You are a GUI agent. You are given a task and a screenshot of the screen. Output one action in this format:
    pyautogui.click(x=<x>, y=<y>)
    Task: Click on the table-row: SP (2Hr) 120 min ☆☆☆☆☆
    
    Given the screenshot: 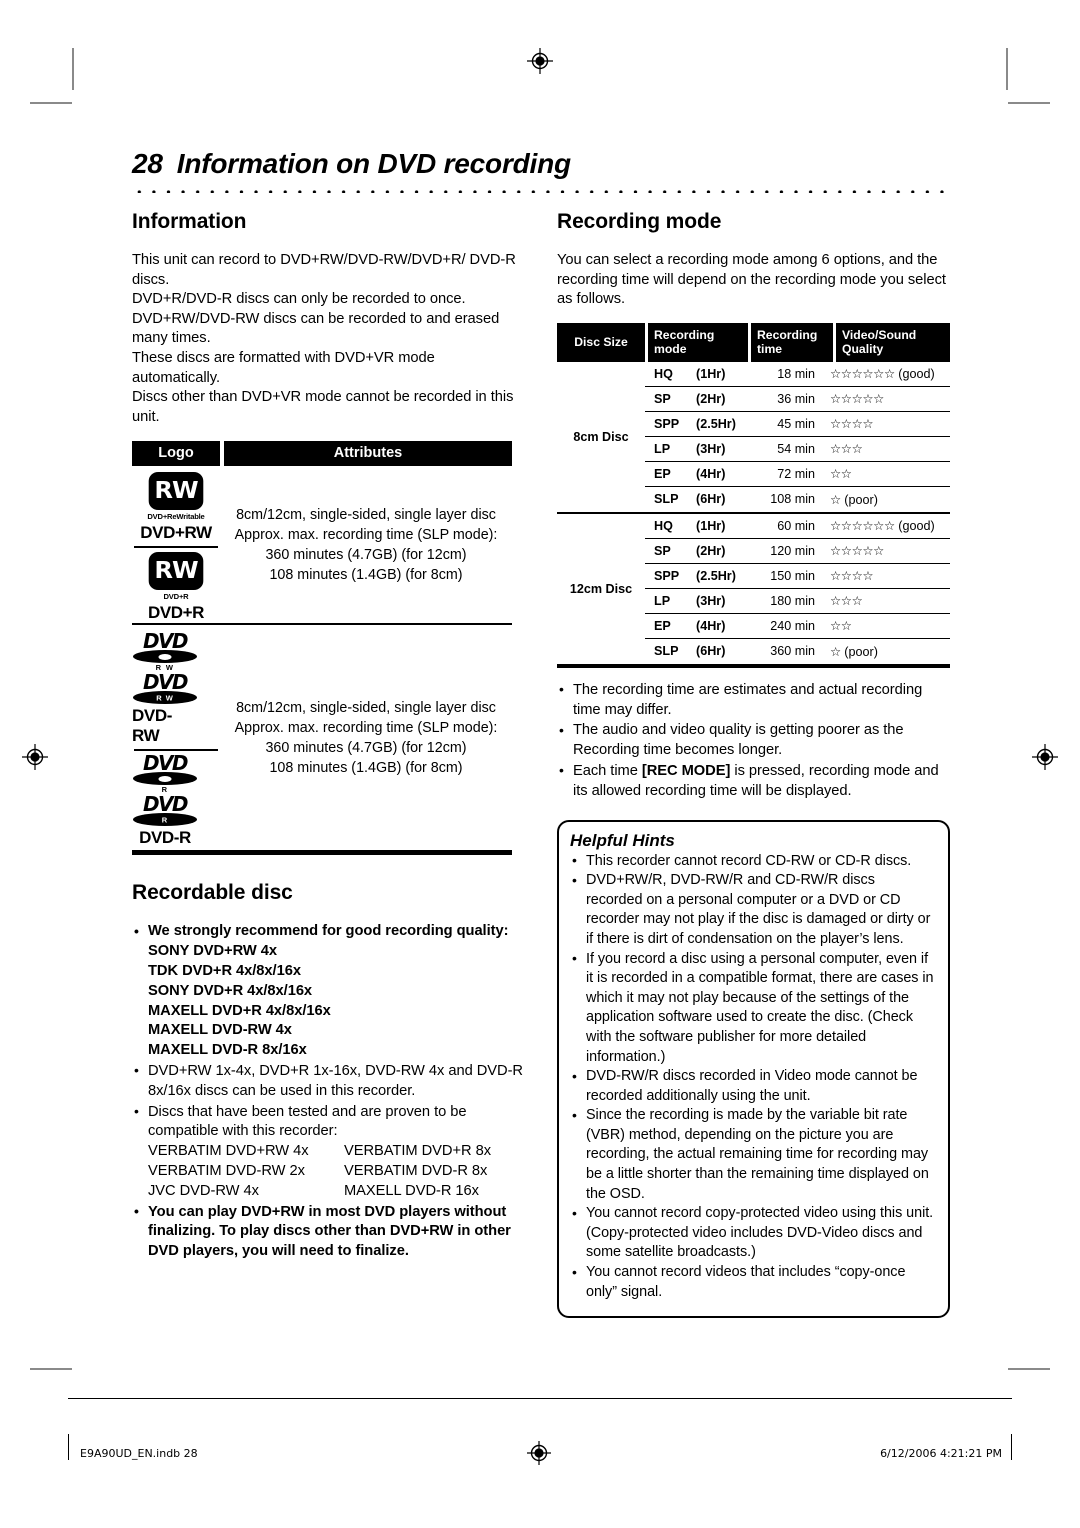 What is the action you would take?
    pyautogui.click(x=797, y=551)
    